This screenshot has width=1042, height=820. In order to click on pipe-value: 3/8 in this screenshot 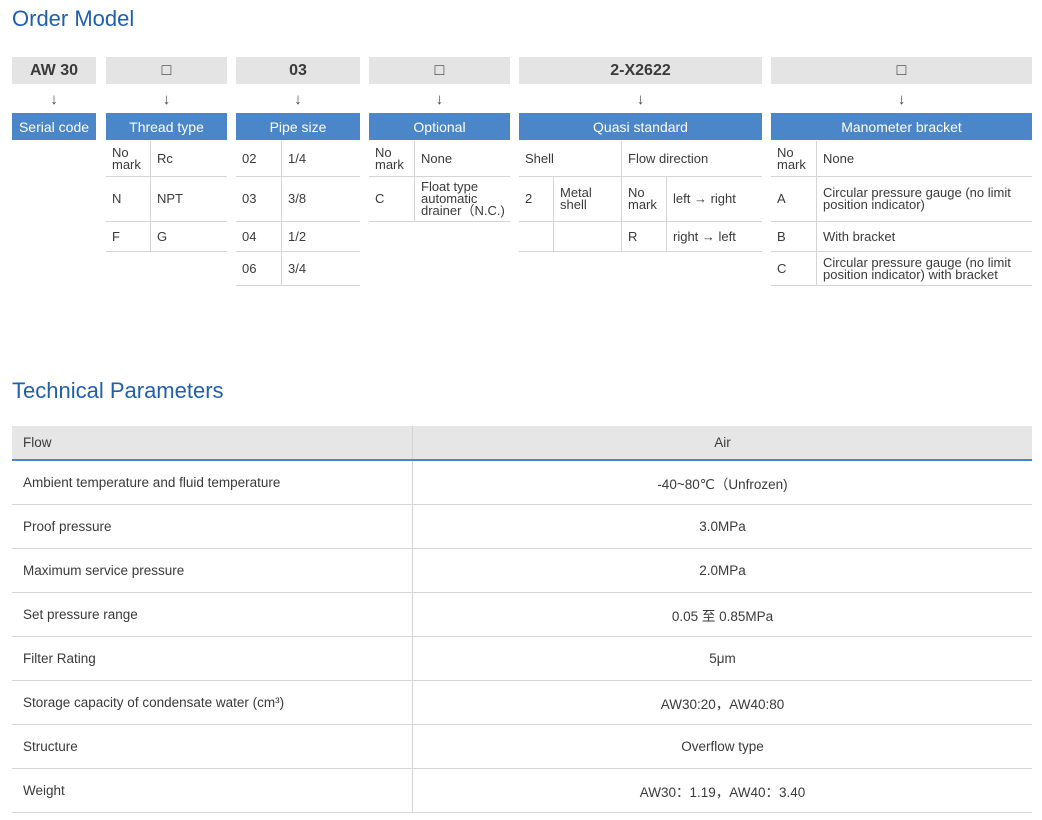, I will do `click(320, 199)`.